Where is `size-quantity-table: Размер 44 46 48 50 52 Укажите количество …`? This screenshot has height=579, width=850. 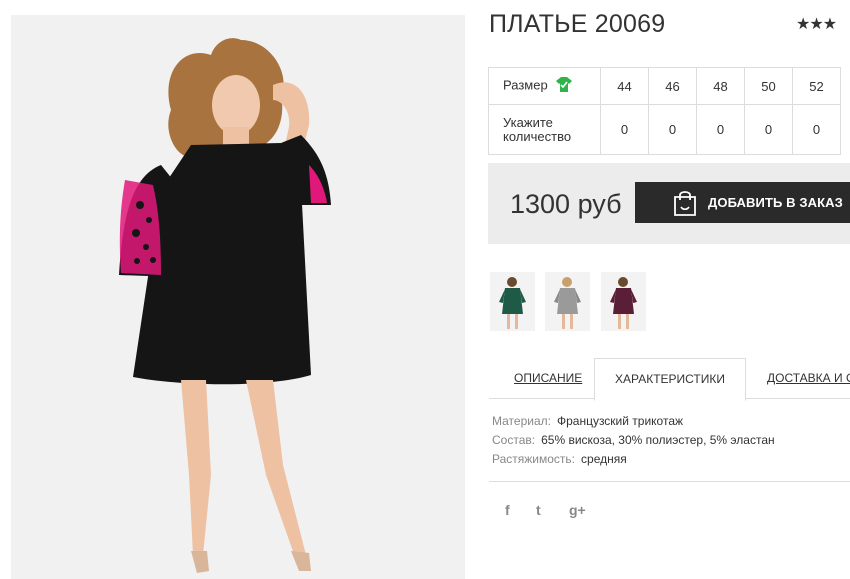 size-quantity-table: Размер 44 46 48 50 52 Укажите количество … is located at coordinates (664, 111).